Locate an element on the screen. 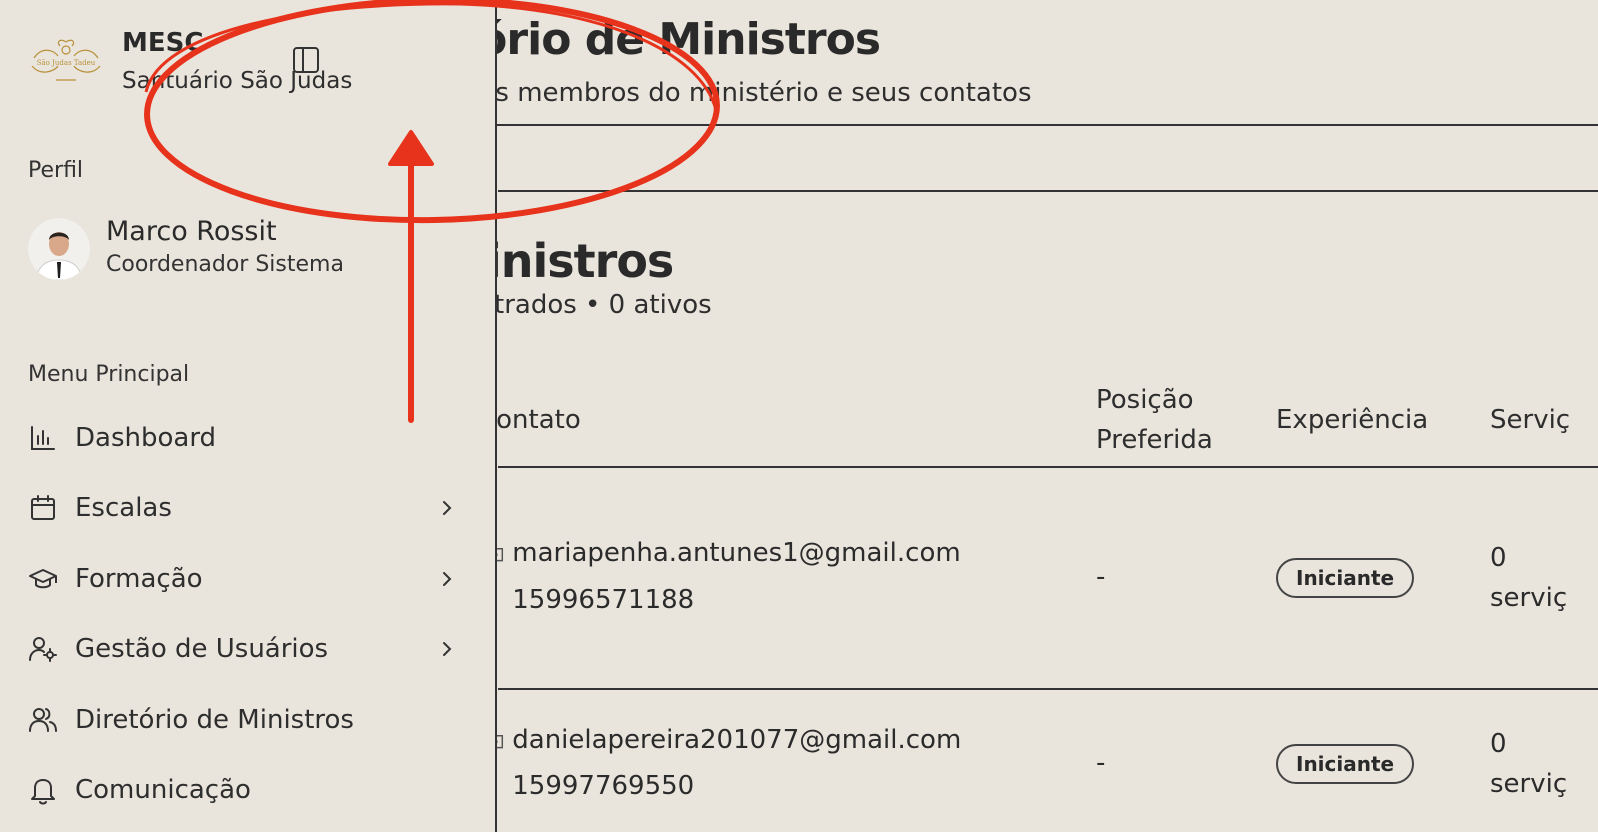 The image size is (1598, 832). table-row-email: ⊡ danielapereira201077@gmail.com is located at coordinates (724, 740).